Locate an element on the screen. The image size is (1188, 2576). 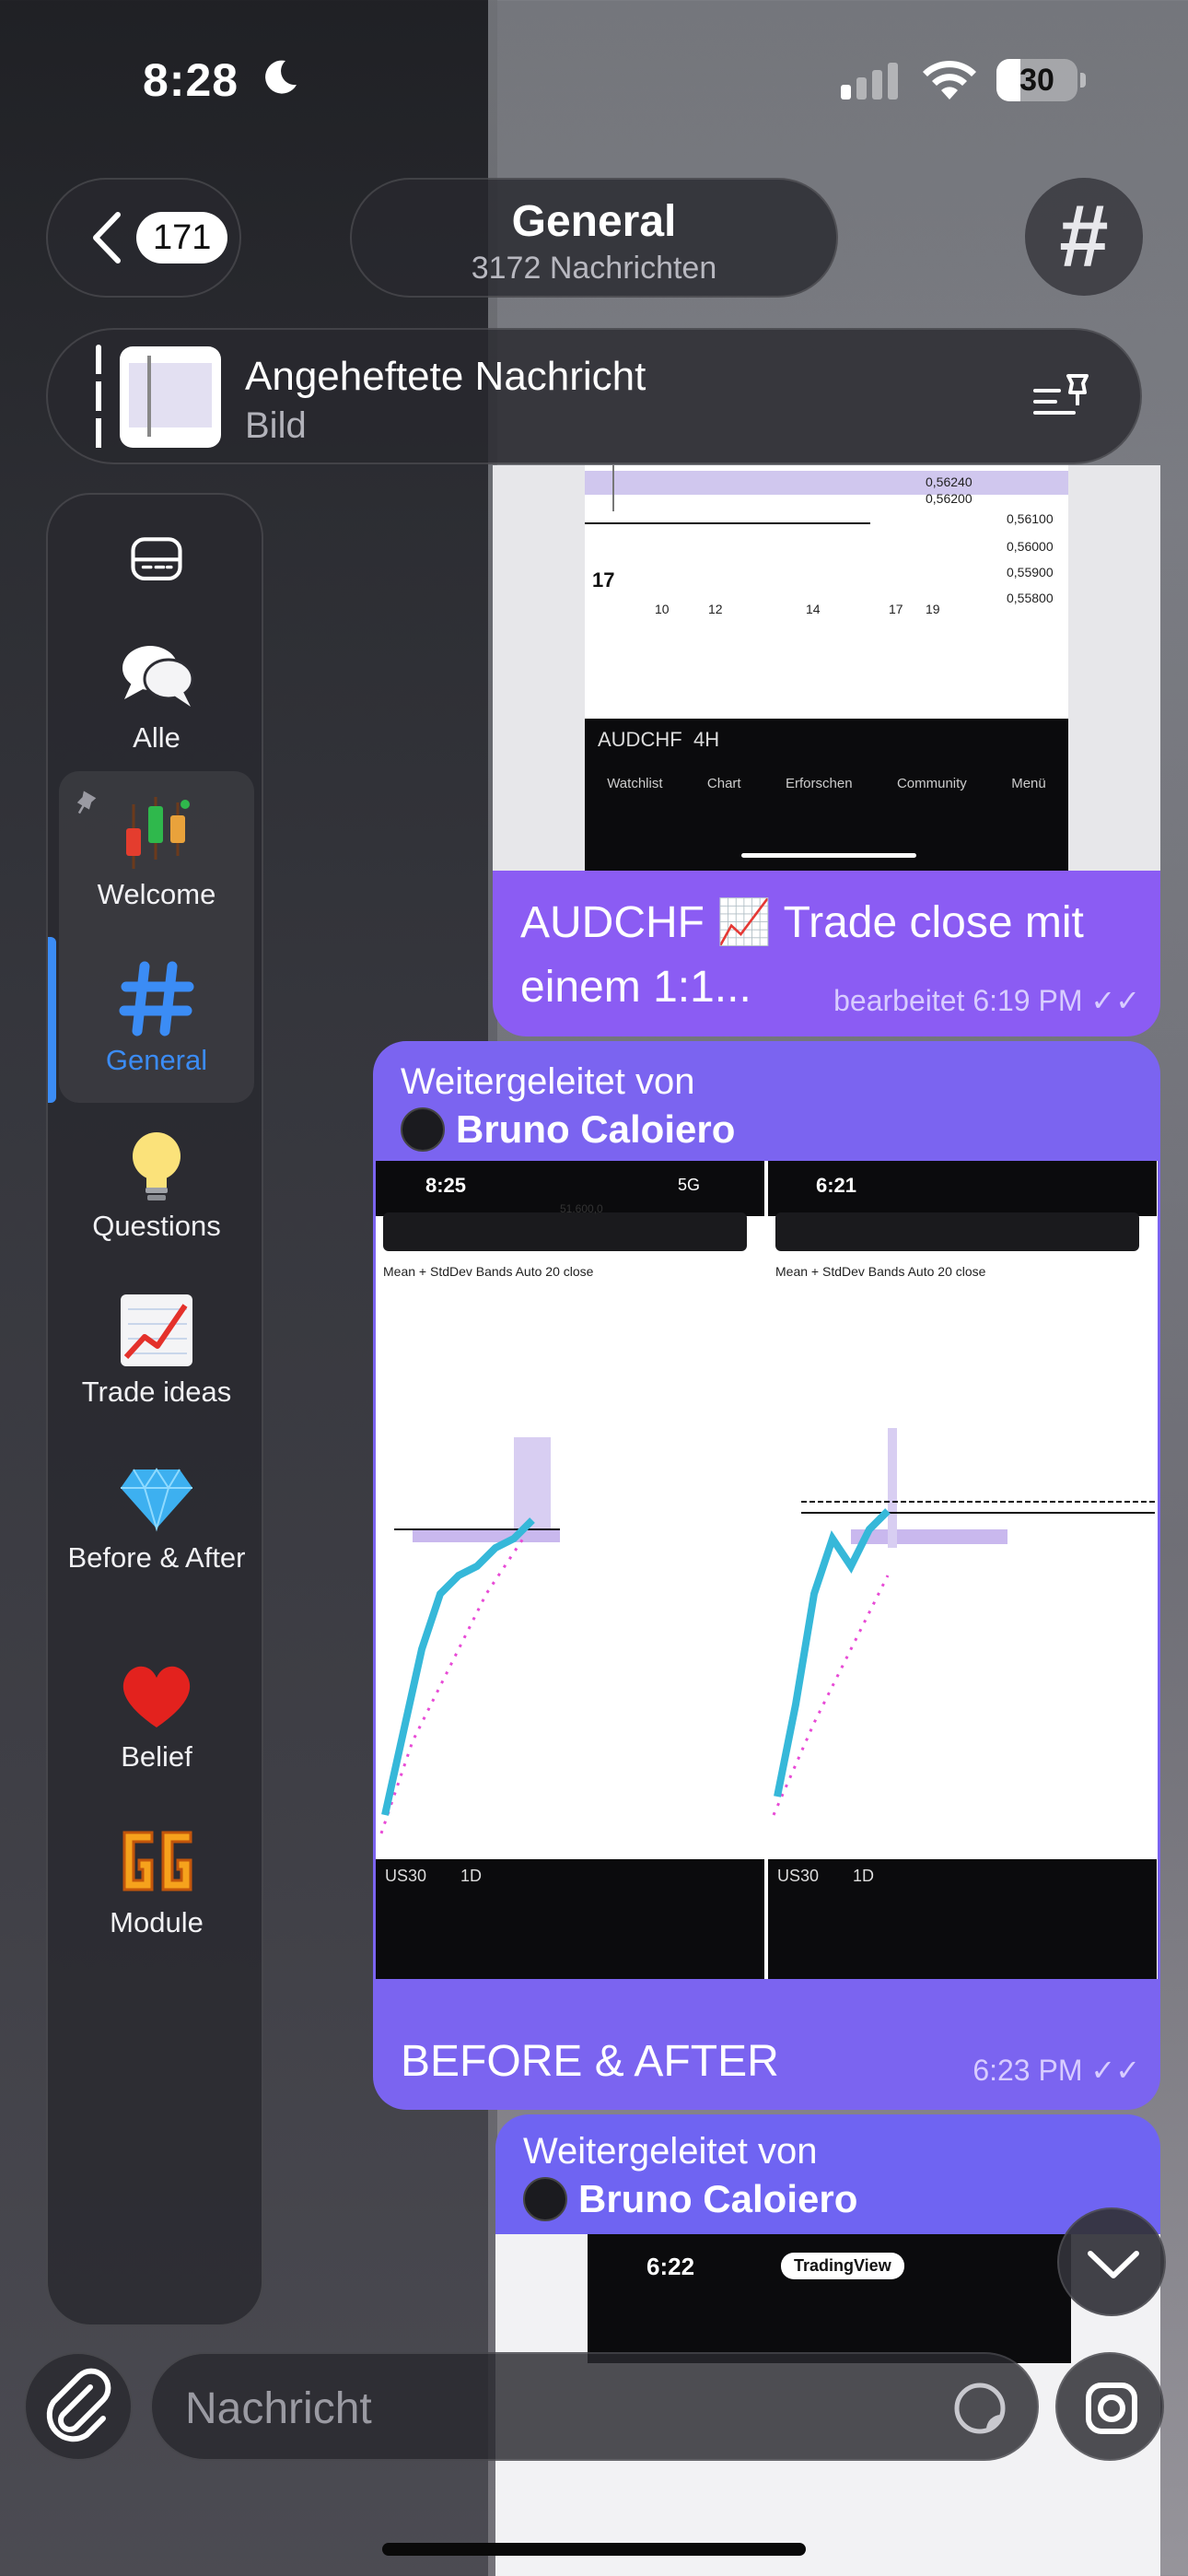
message-time: 6:23 PM is located at coordinates (1028, 2070).